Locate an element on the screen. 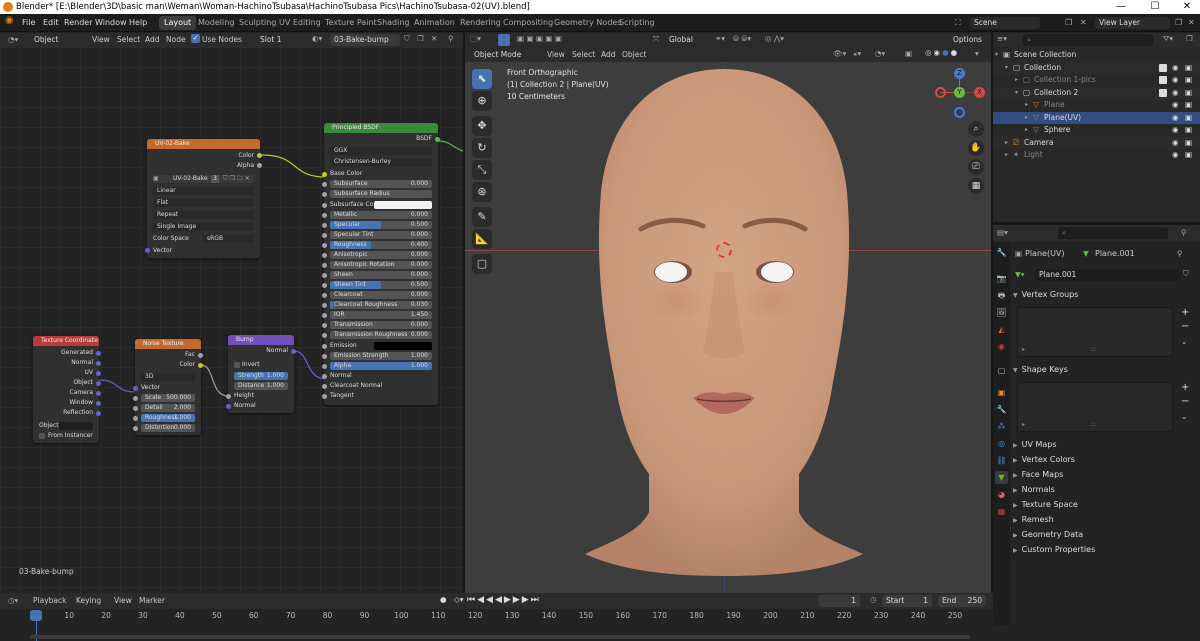  visibility-eye-icon: ◉ is located at coordinates (1175, 80).